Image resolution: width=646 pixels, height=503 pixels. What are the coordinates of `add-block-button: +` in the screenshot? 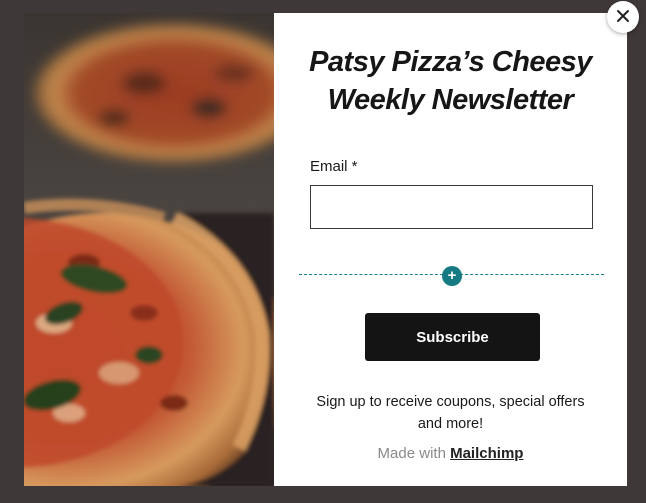 It's located at (452, 276).